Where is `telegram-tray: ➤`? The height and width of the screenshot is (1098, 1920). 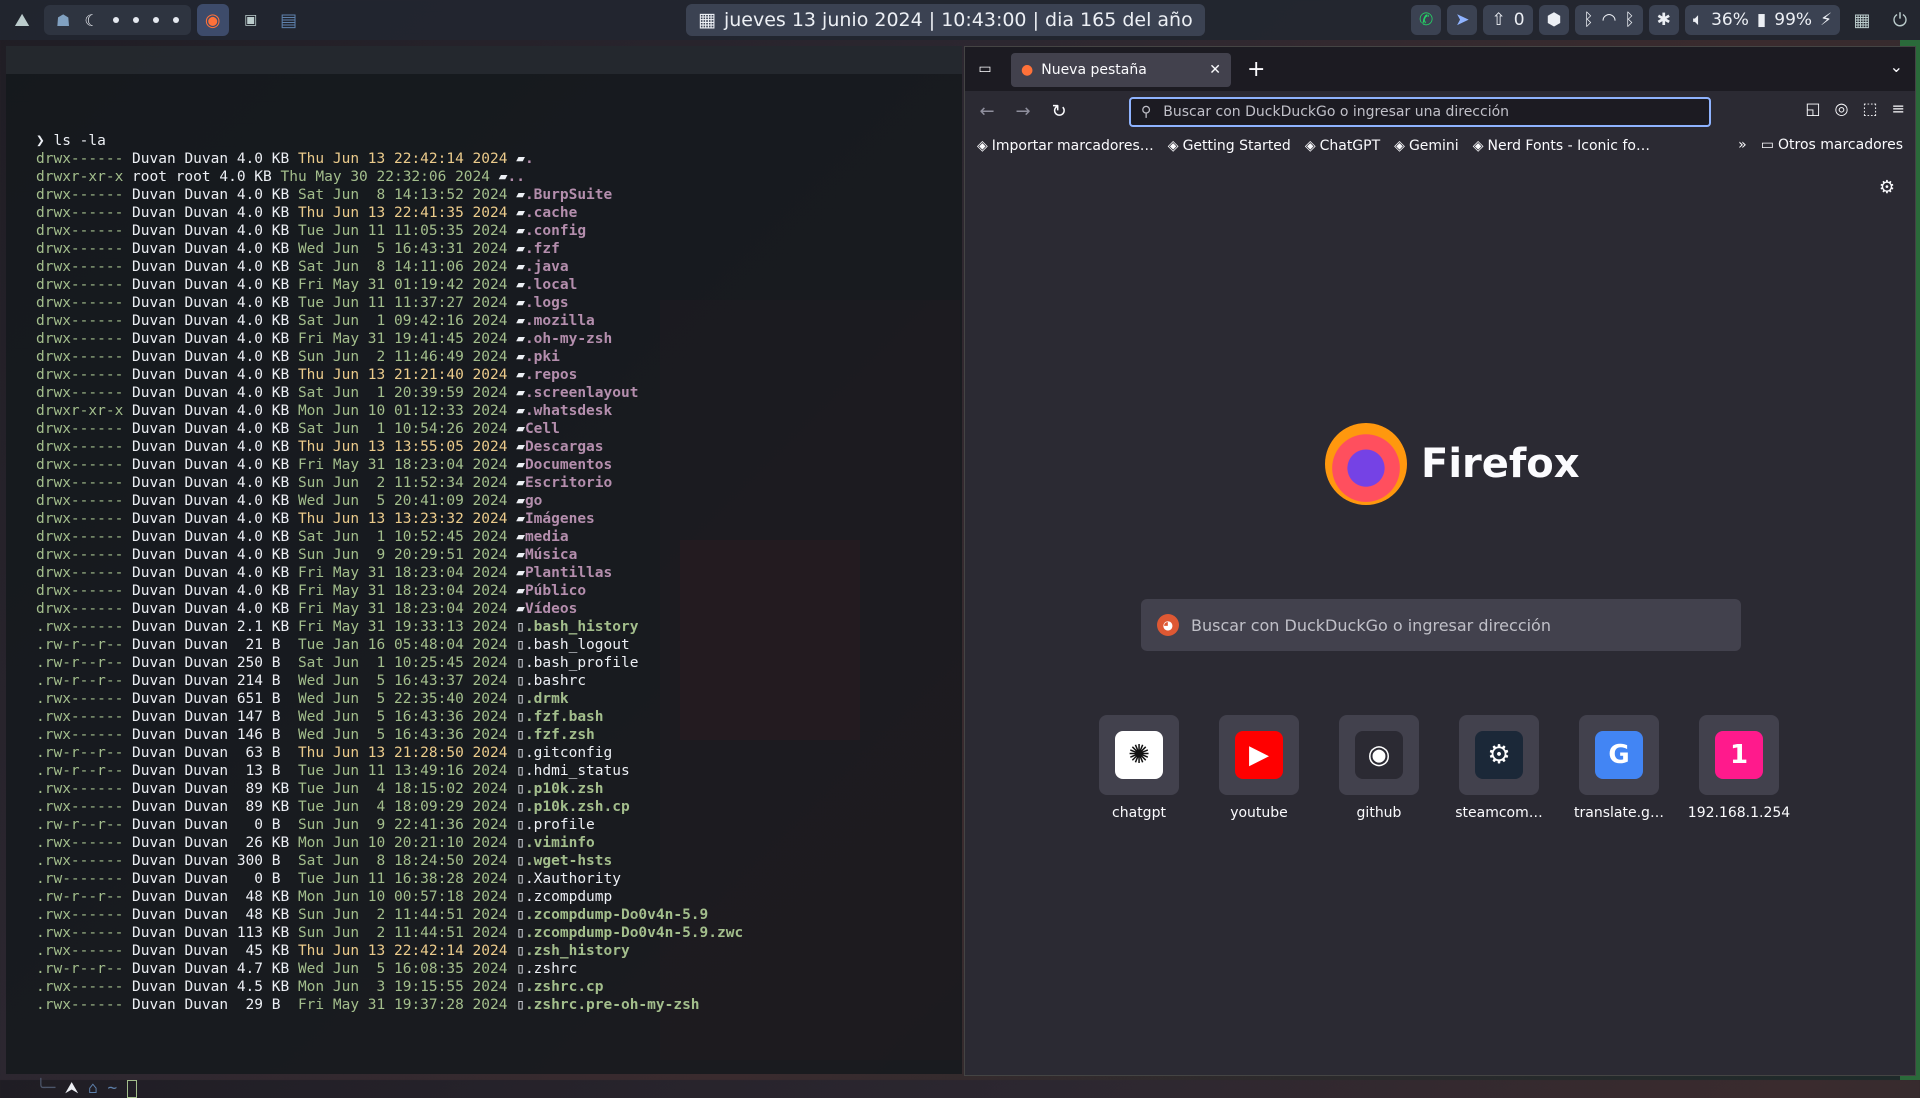 telegram-tray: ➤ is located at coordinates (1462, 20).